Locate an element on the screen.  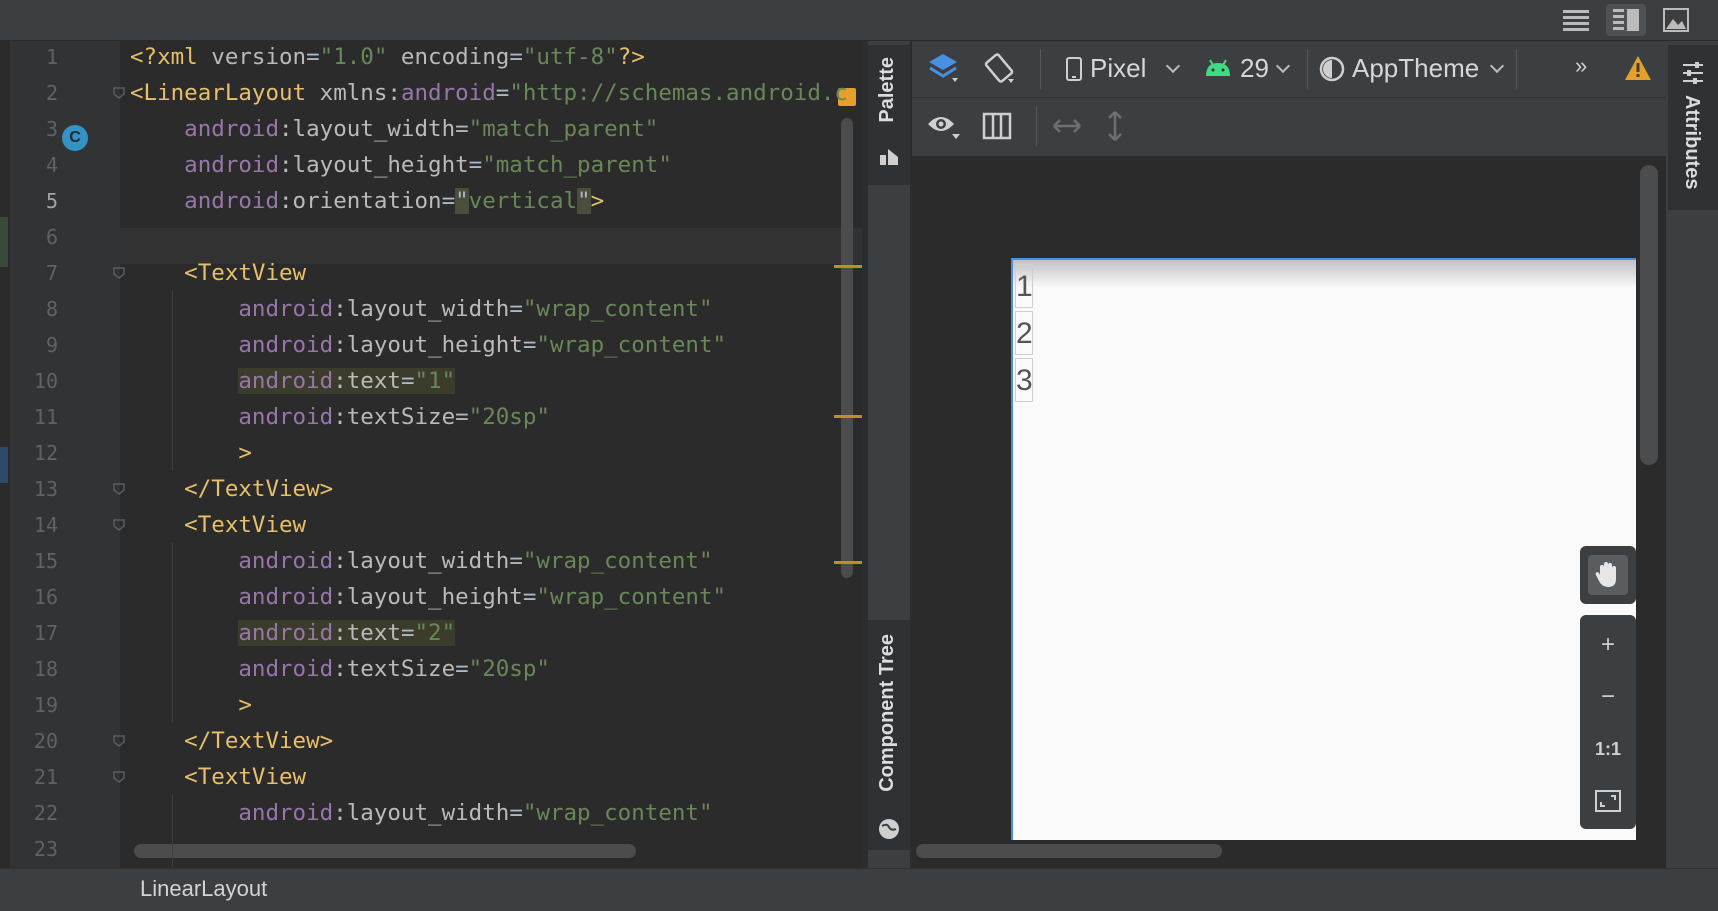
line-number: 9 is located at coordinates (34, 345).